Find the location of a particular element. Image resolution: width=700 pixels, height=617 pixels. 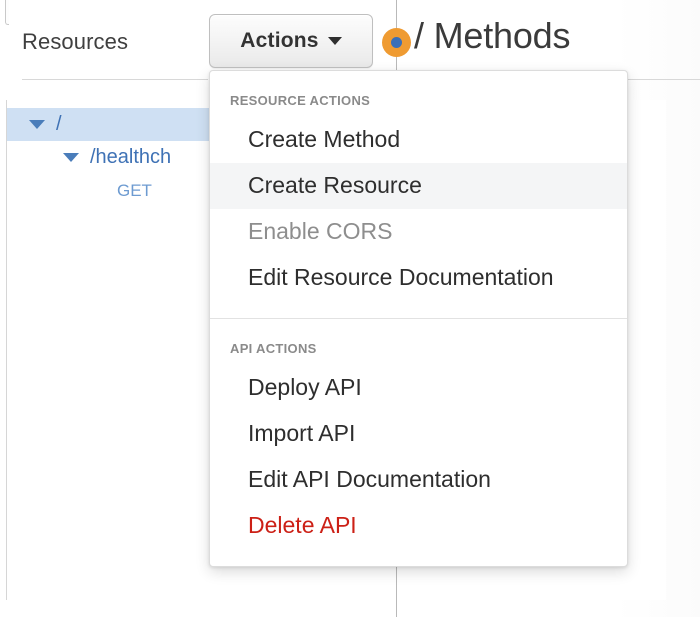

menu-item-edit-resource-documentation: Edit Resource Documentation is located at coordinates (418, 278).